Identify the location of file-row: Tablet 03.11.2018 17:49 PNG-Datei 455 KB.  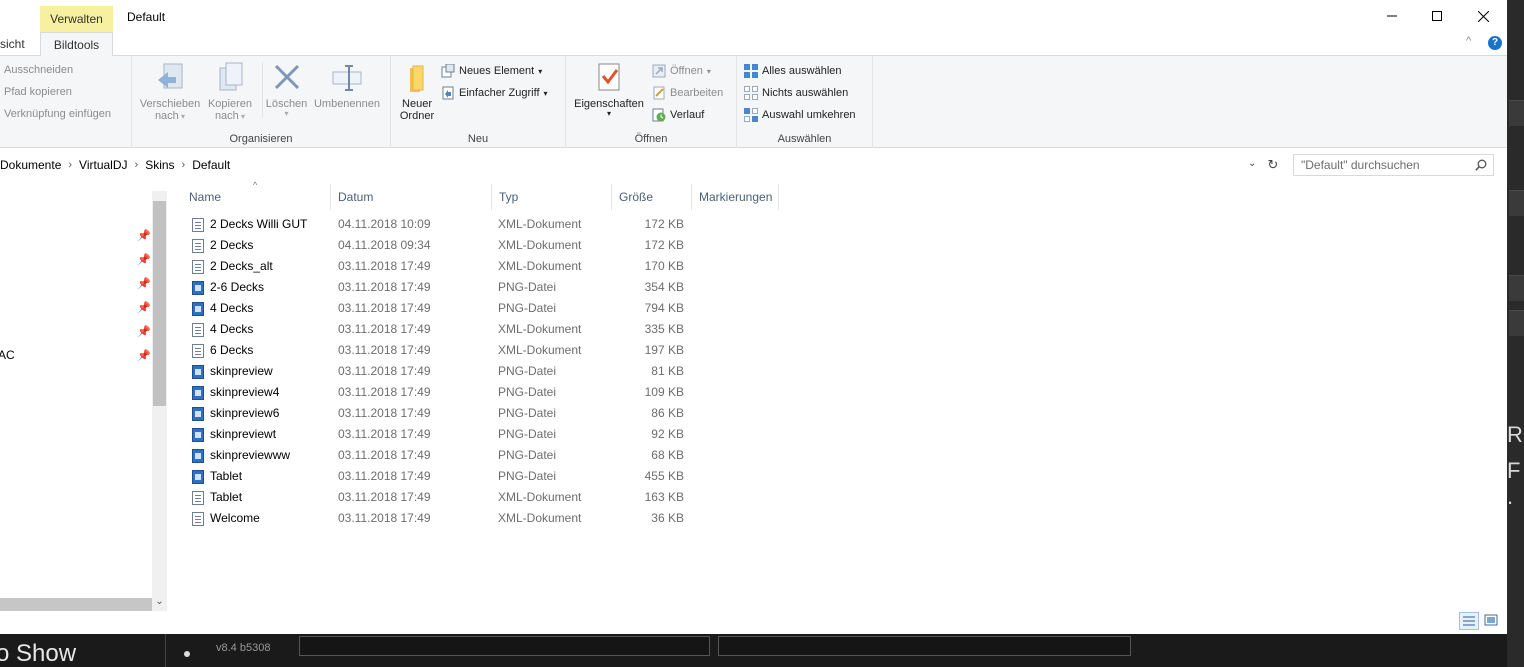
(438, 476).